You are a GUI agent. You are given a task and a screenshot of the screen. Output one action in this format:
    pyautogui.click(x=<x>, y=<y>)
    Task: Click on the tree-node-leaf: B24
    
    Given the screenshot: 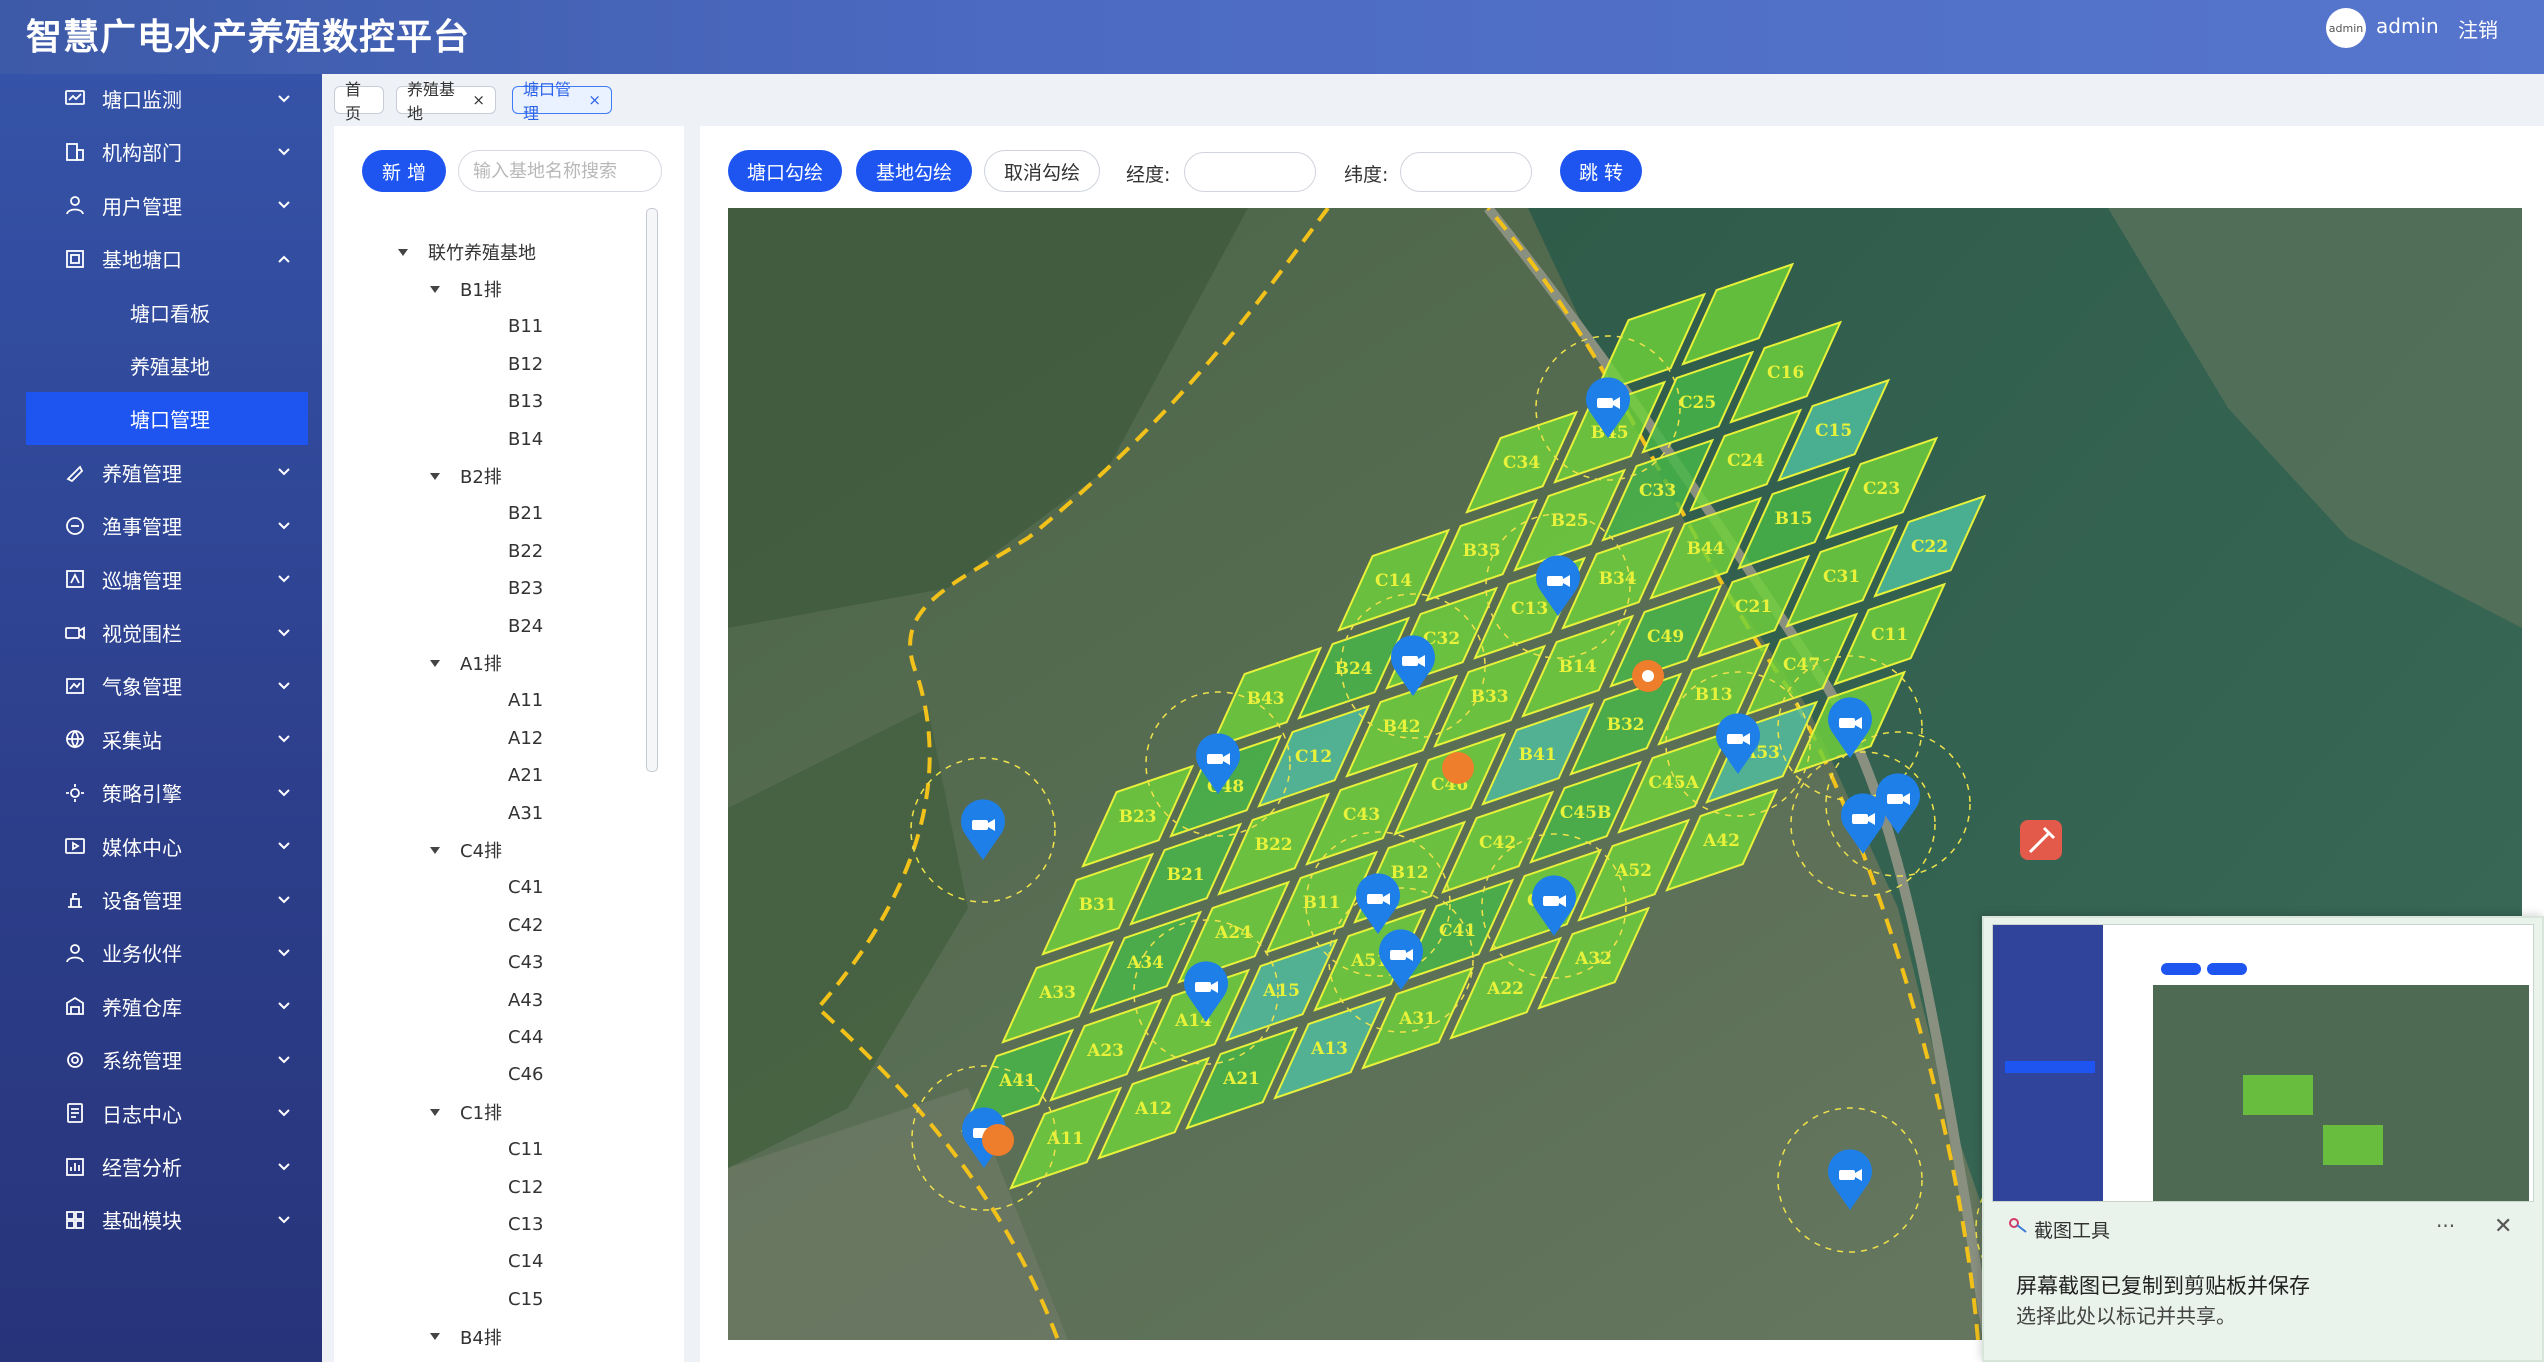 What is the action you would take?
    pyautogui.click(x=525, y=626)
    